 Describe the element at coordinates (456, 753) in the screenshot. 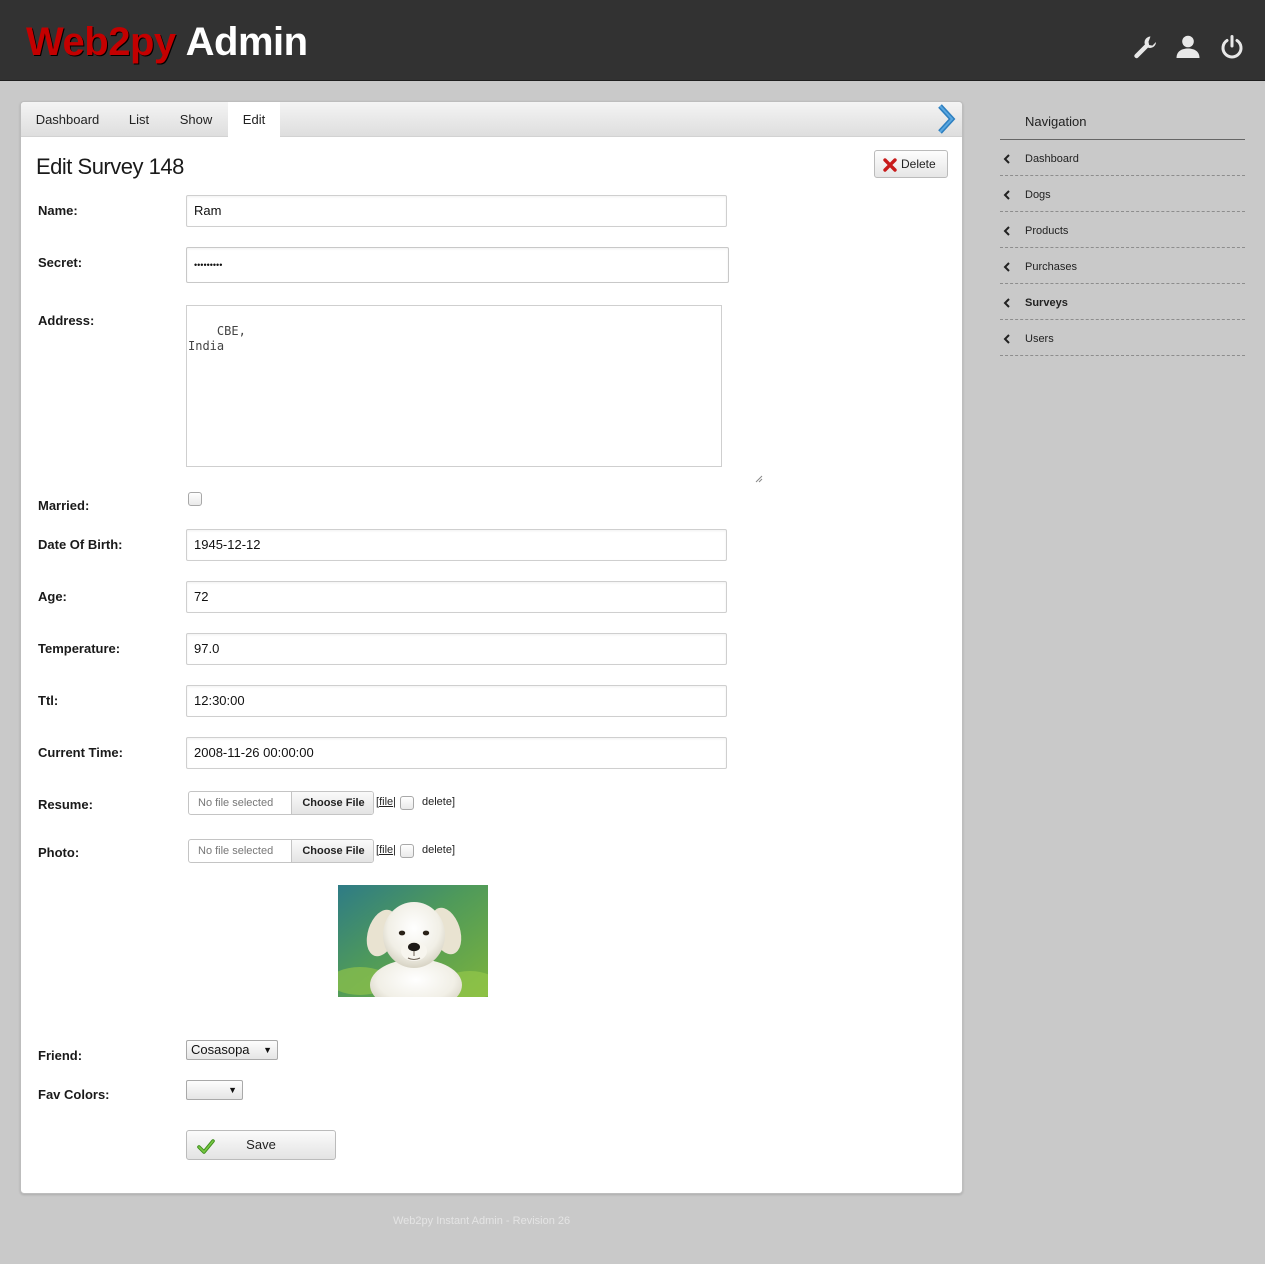

I see `current-time-input: 2008-11-26 00:00:00` at that location.